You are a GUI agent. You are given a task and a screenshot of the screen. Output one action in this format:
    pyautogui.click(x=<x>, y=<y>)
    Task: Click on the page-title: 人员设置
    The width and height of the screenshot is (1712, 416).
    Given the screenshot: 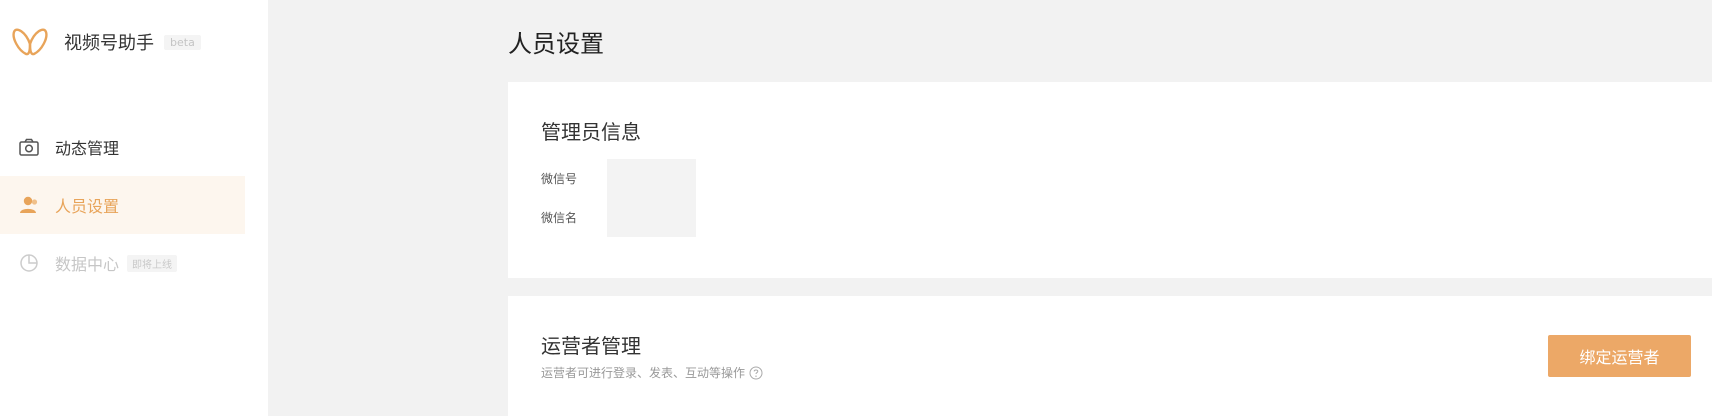 What is the action you would take?
    pyautogui.click(x=556, y=44)
    